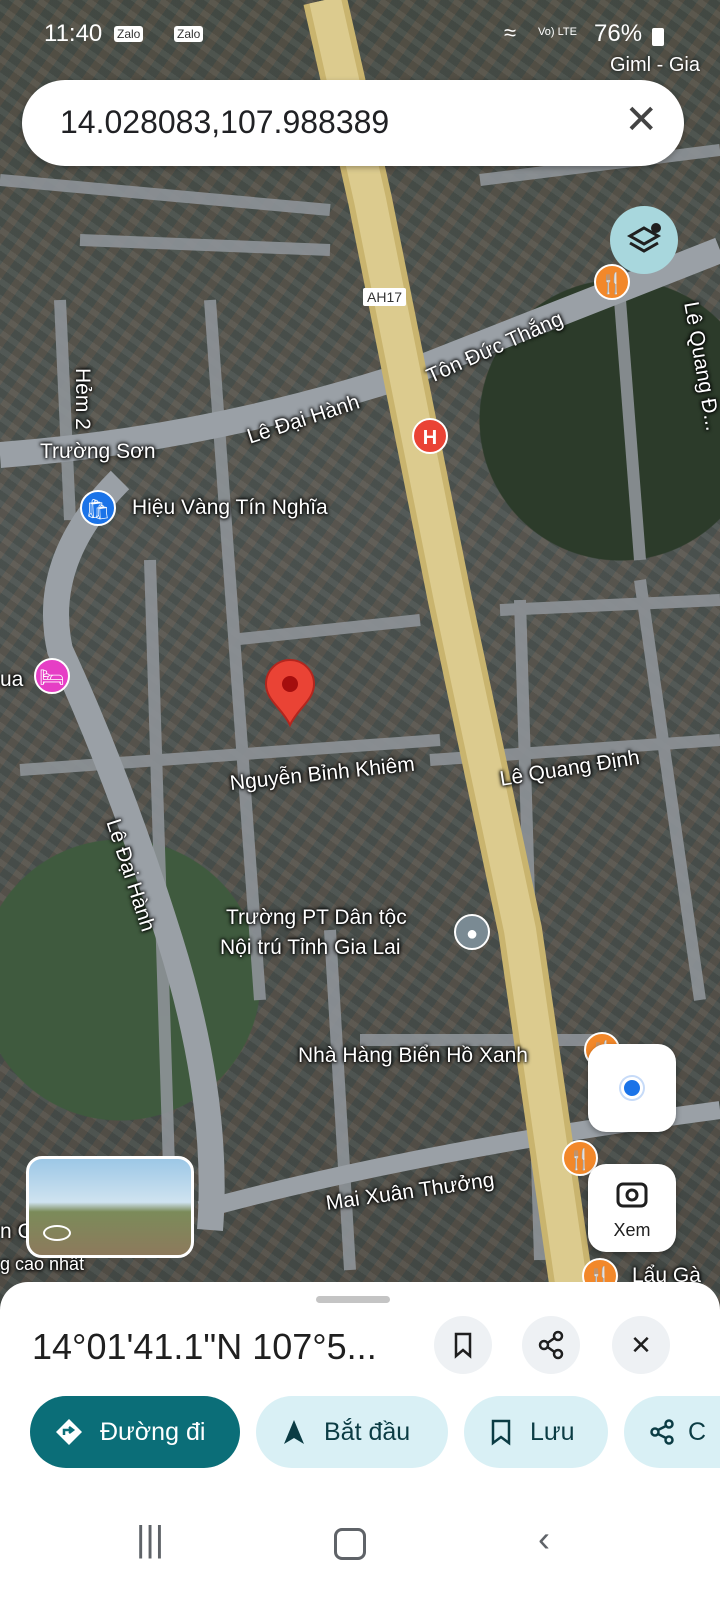 The height and width of the screenshot is (1600, 720). I want to click on location-pin-icon, so click(290, 693).